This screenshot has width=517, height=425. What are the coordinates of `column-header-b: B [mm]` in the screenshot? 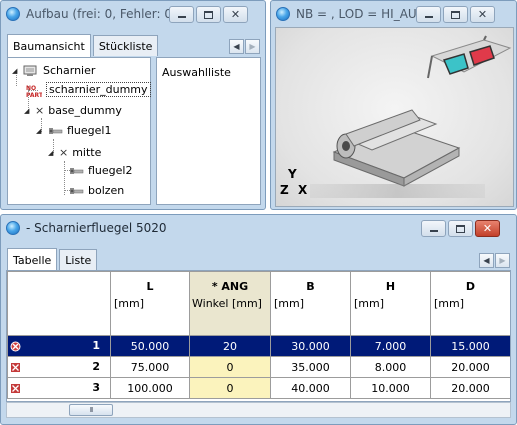 It's located at (310, 303).